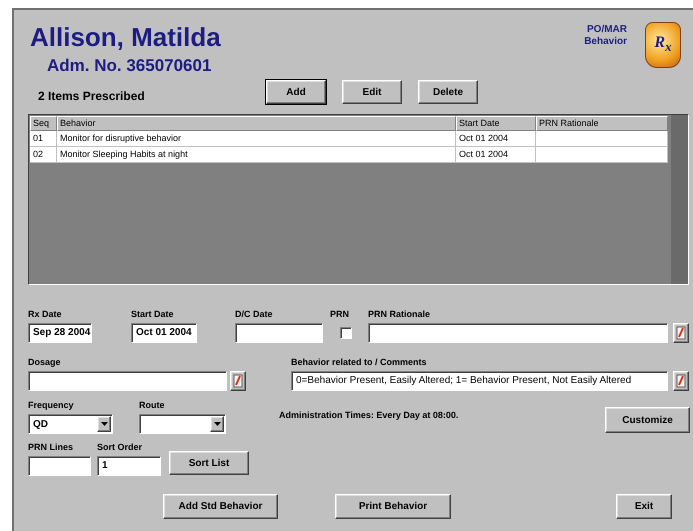 This screenshot has width=693, height=531. I want to click on field-label: Route, so click(152, 405).